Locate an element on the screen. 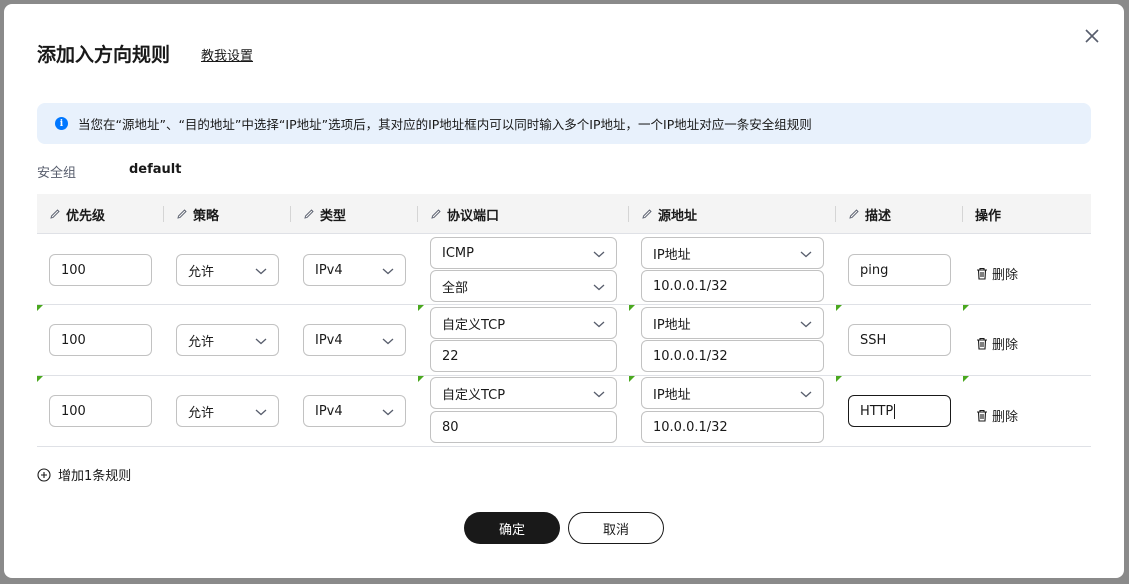 The height and width of the screenshot is (584, 1129). info-icon: i is located at coordinates (61, 123).